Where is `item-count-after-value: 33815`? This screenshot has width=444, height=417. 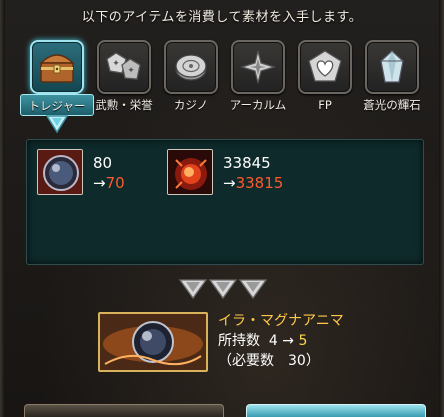
item-count-after-value: 33815 is located at coordinates (259, 183).